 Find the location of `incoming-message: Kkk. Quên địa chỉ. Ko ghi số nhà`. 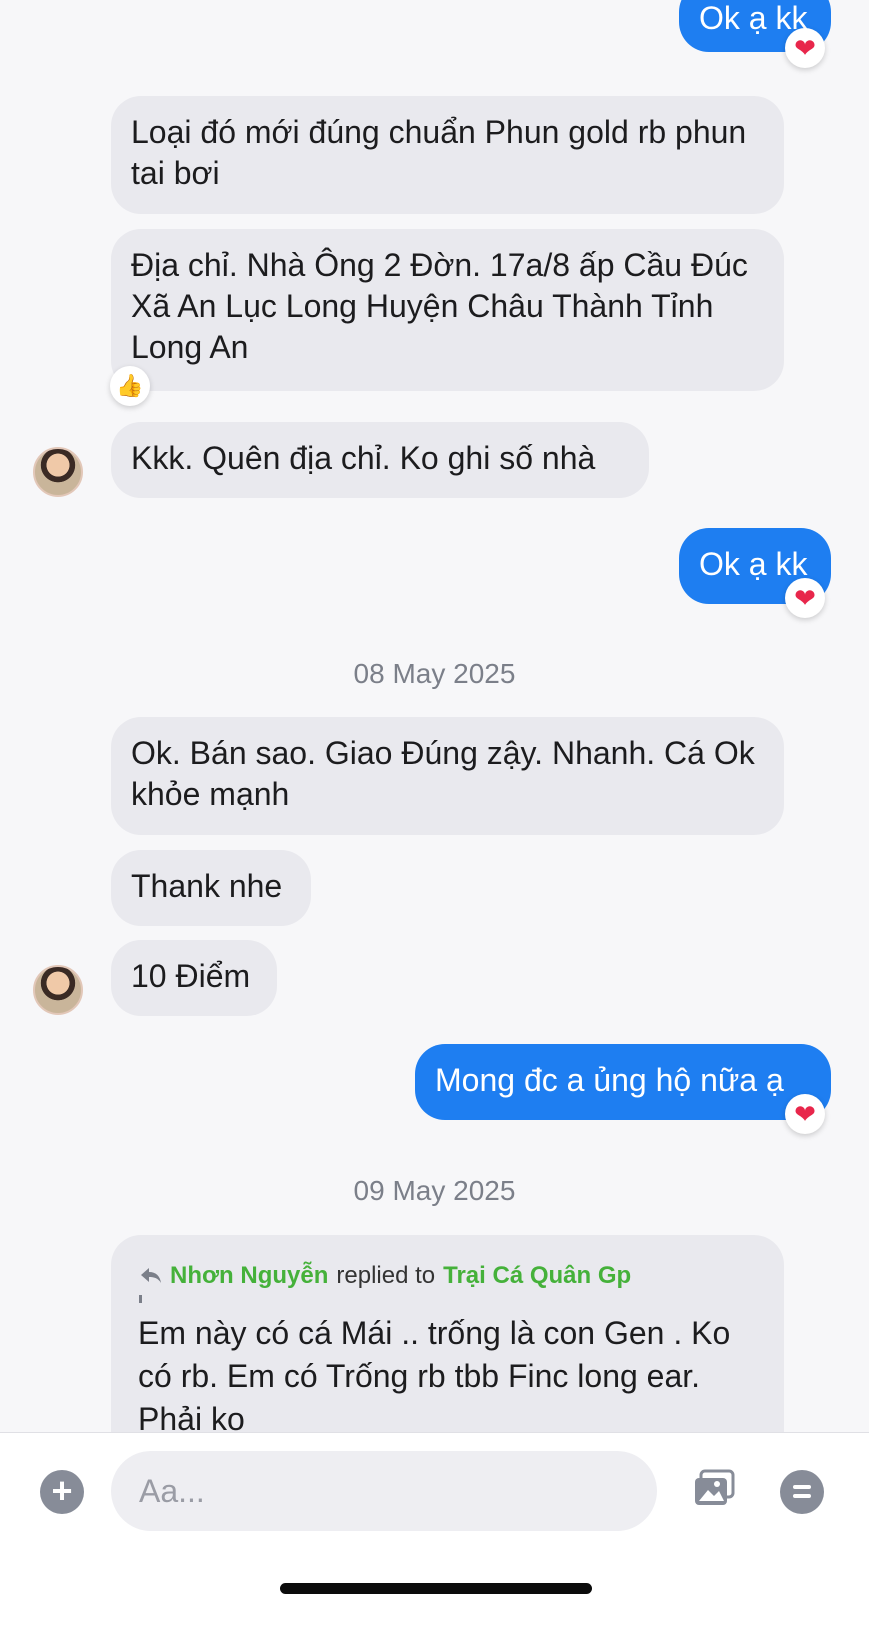

incoming-message: Kkk. Quên địa chỉ. Ko ghi số nhà is located at coordinates (380, 460).